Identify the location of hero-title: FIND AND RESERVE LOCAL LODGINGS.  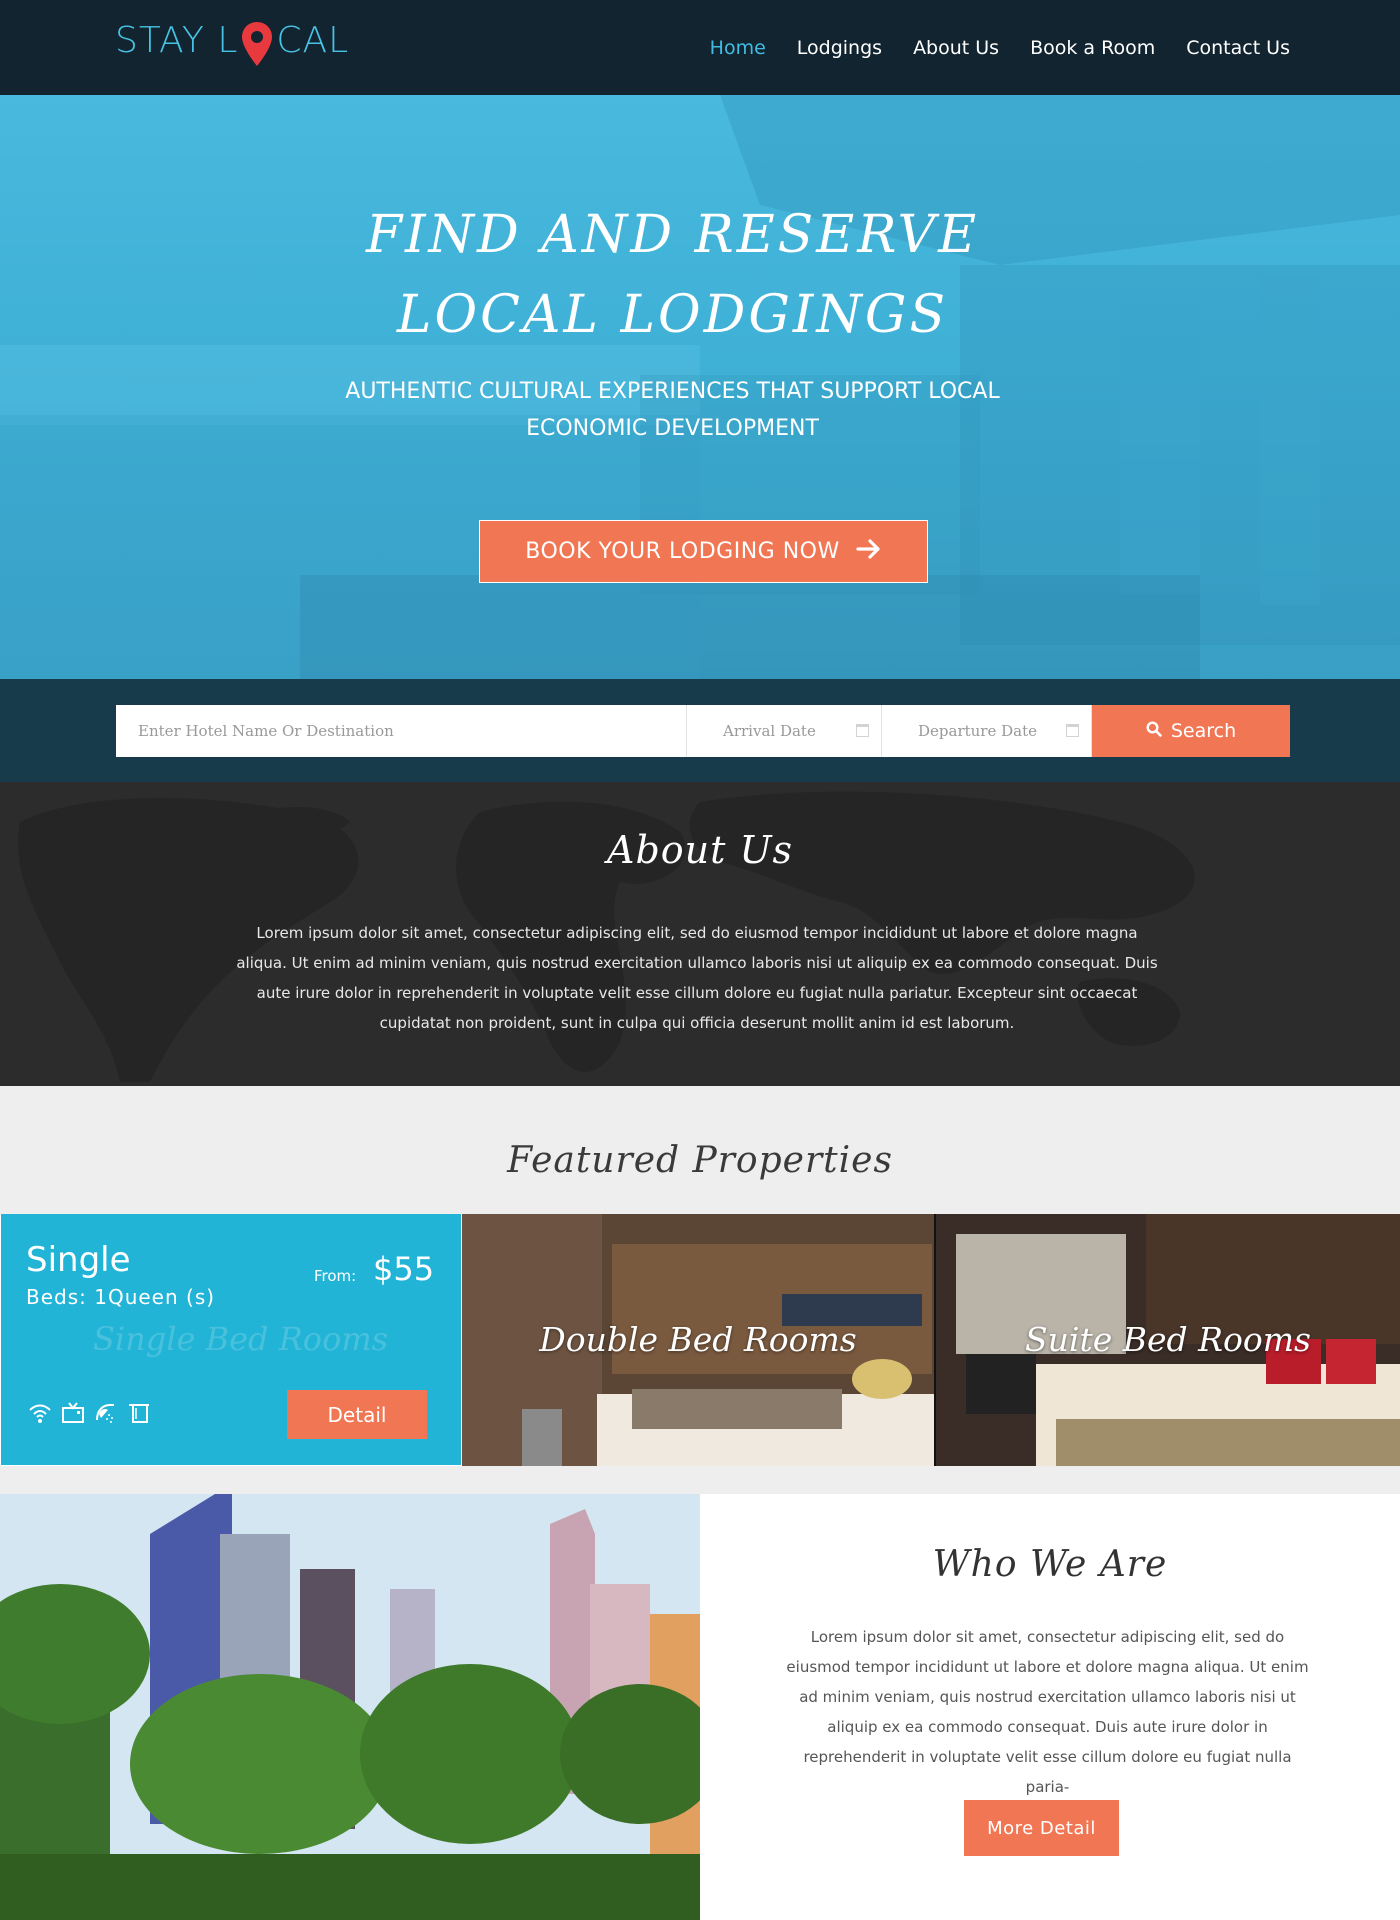
(672, 275).